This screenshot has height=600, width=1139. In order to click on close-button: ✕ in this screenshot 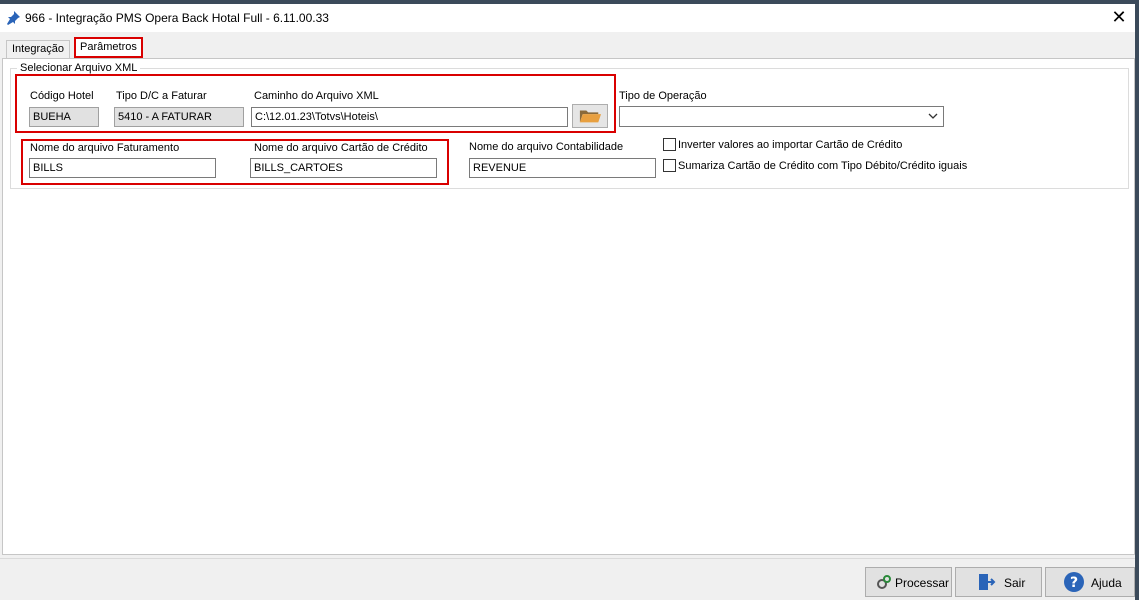, I will do `click(1119, 18)`.